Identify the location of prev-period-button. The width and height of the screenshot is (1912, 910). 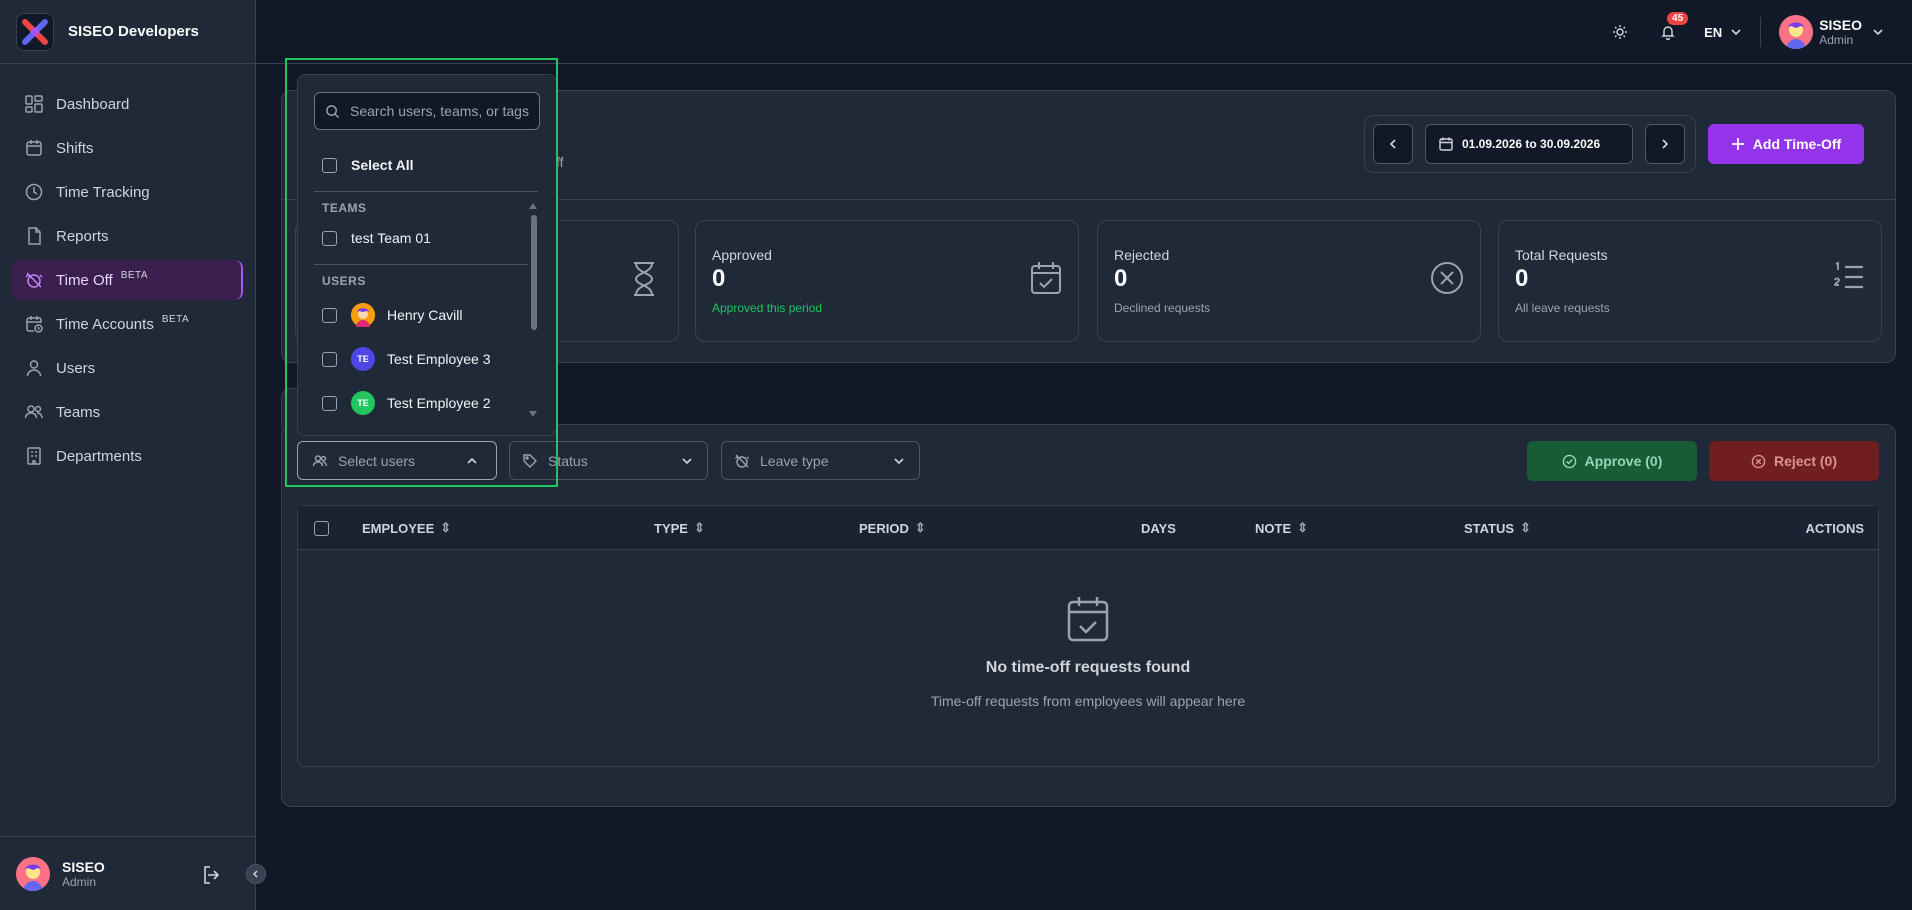
(1393, 144).